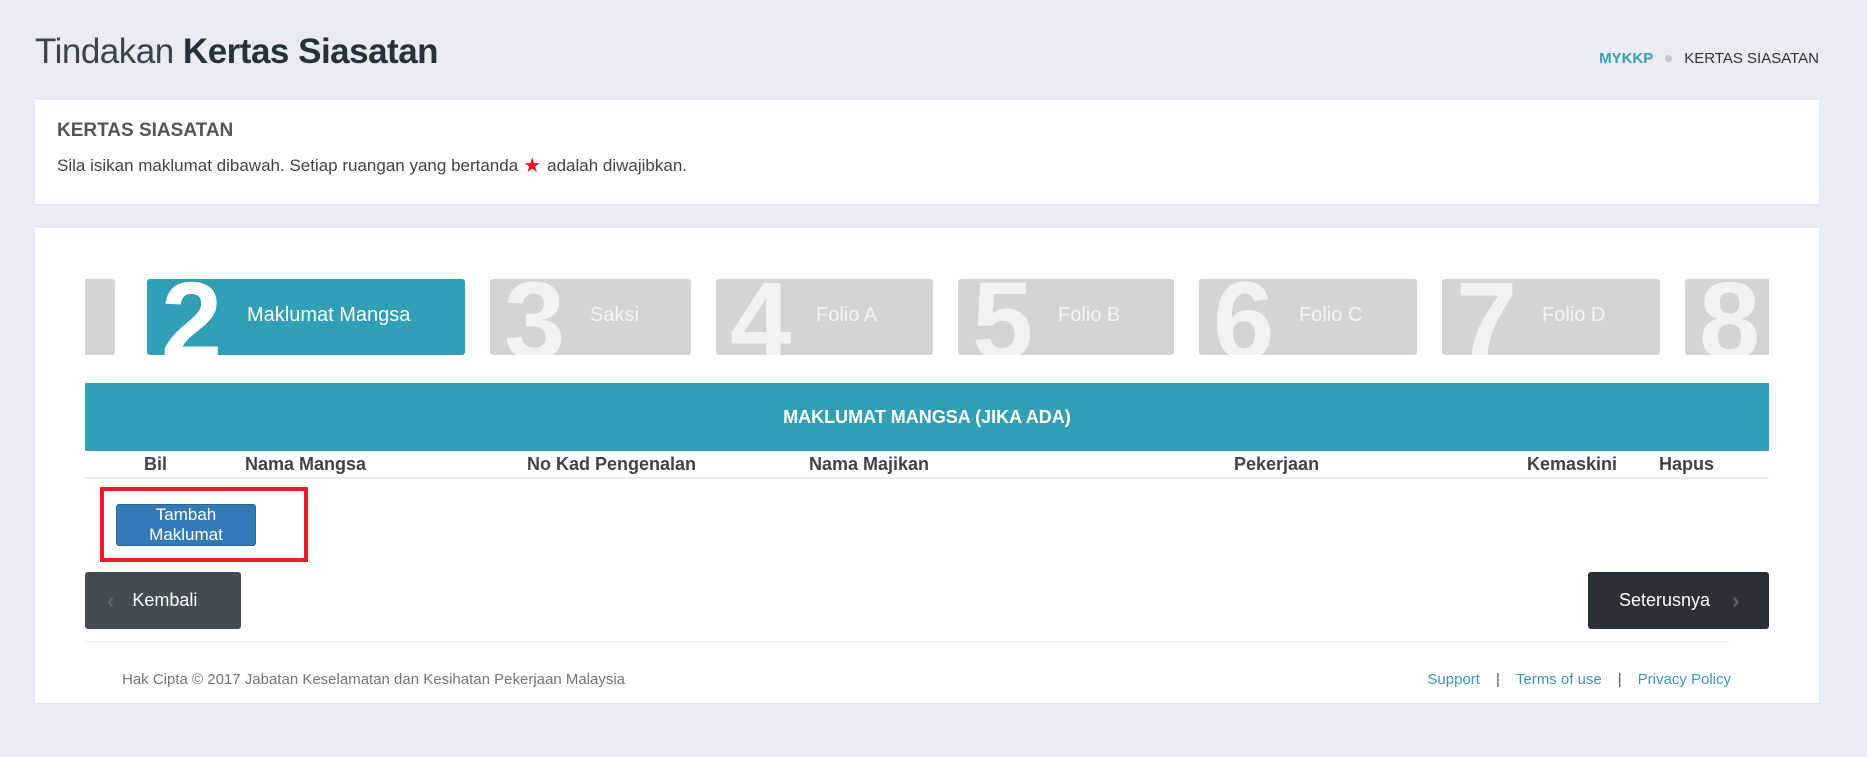  I want to click on page-title: Tindakan Kertas Siasatan, so click(237, 52).